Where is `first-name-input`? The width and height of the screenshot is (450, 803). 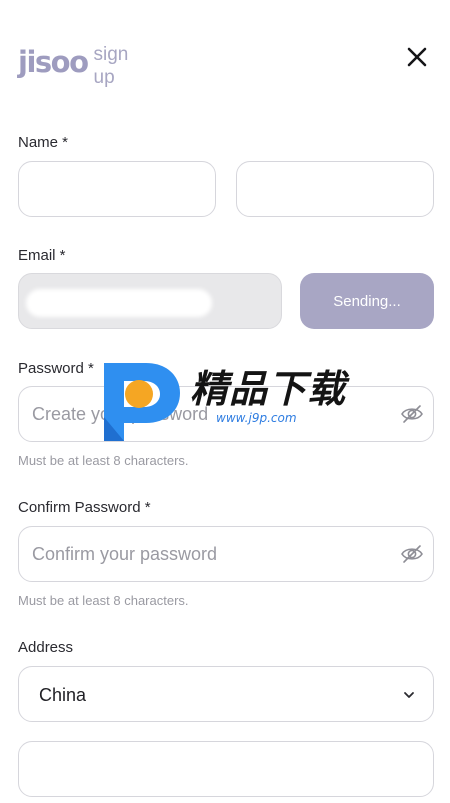
first-name-input is located at coordinates (117, 189).